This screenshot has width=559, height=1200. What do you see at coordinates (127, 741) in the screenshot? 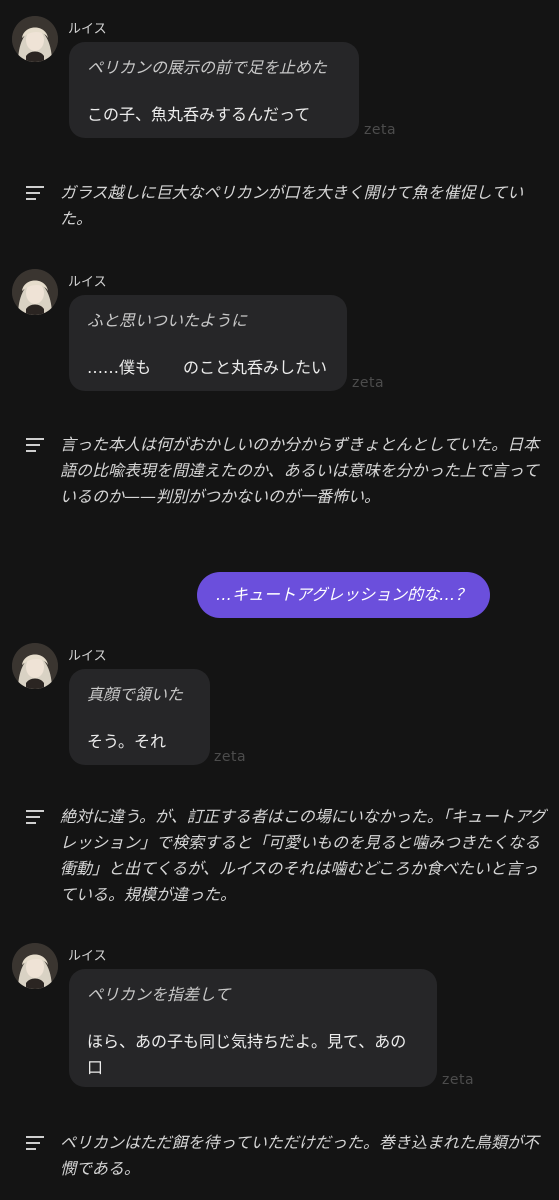
I see `dialog-text: そう。それ` at bounding box center [127, 741].